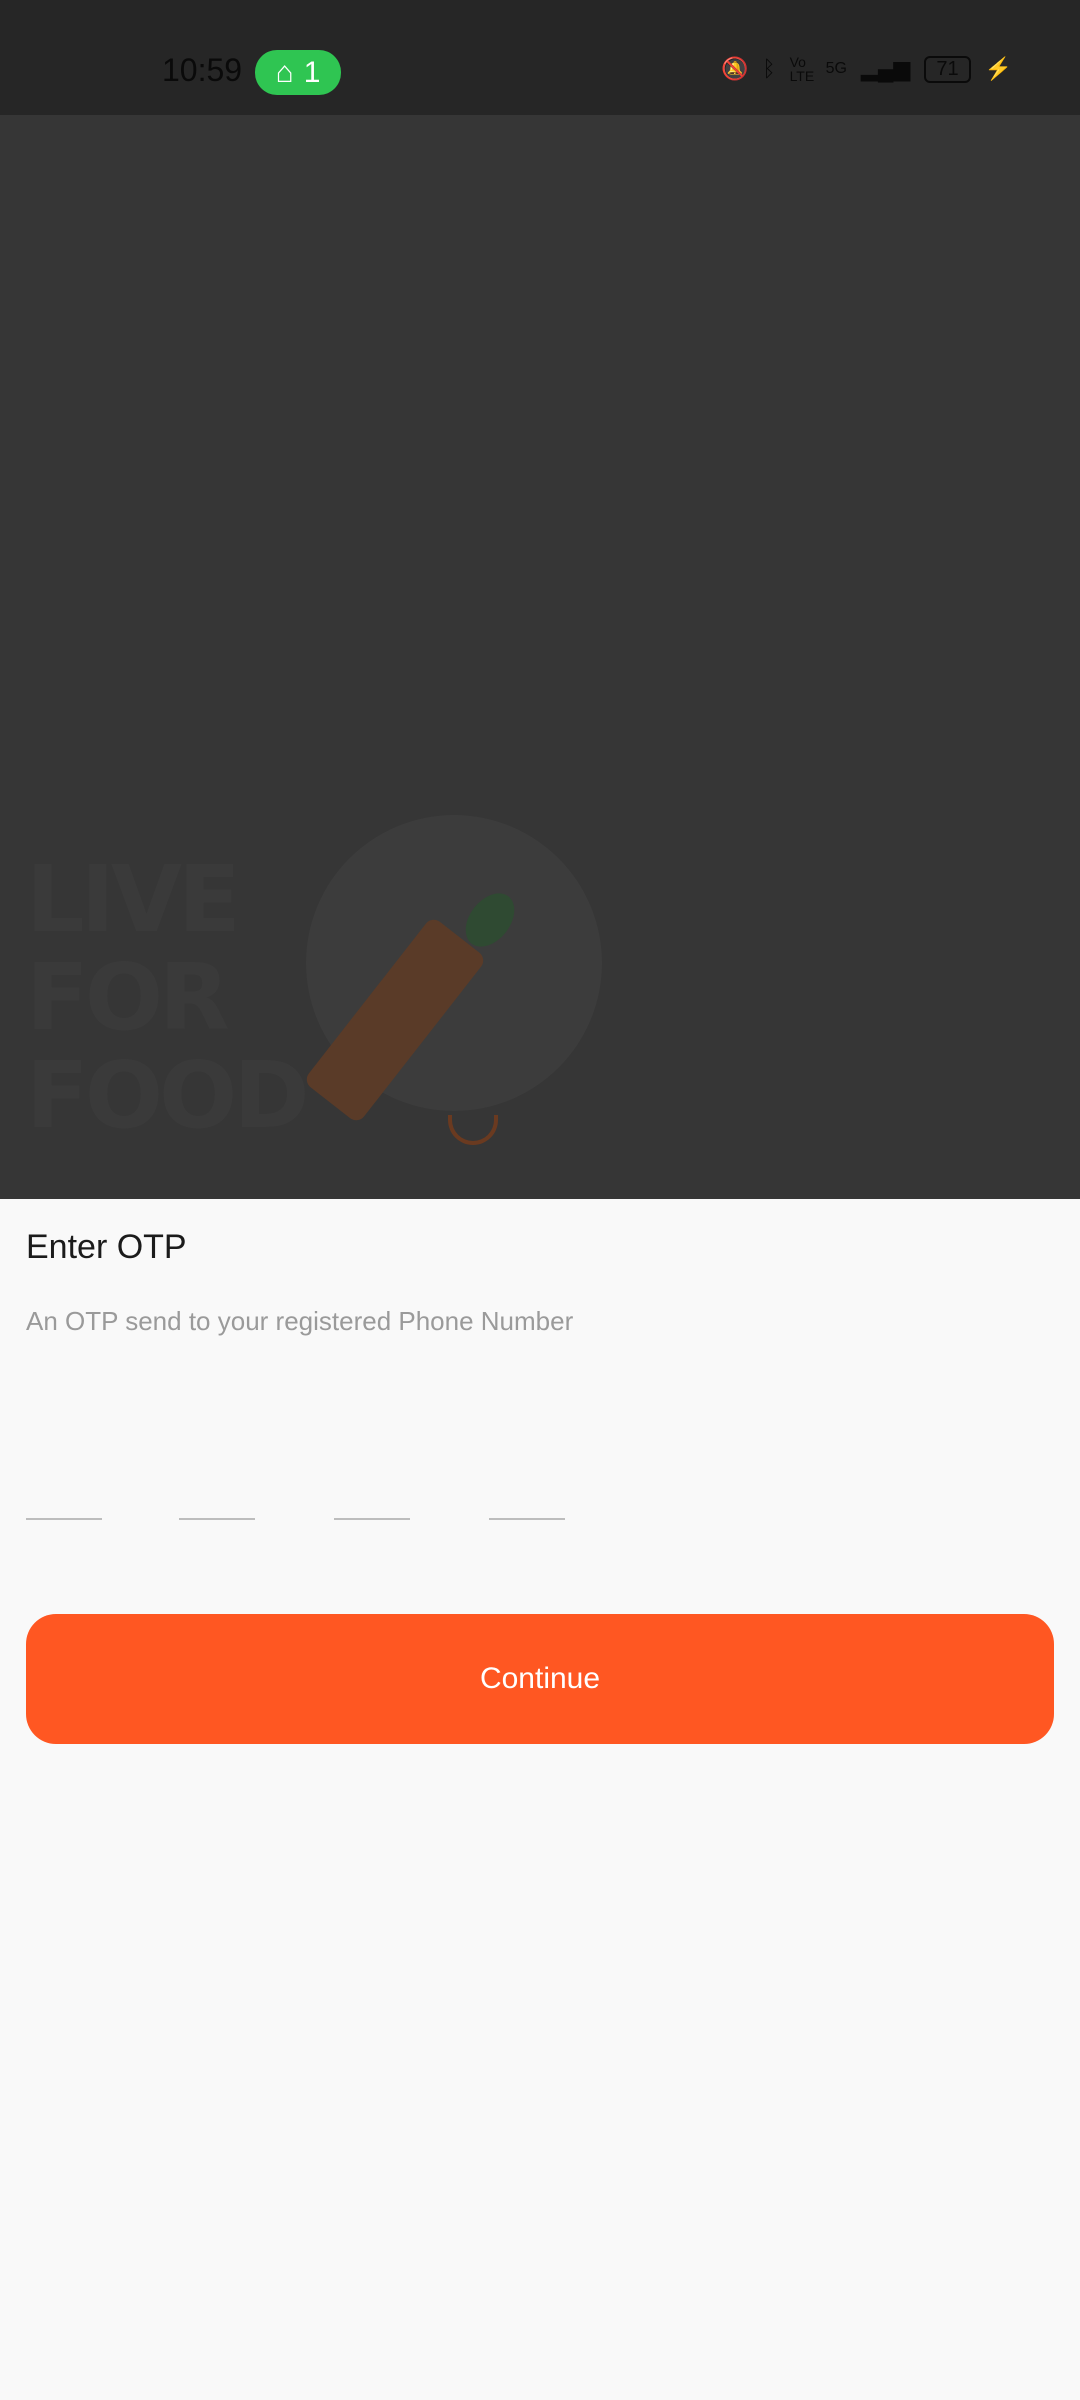 The width and height of the screenshot is (1080, 2400). I want to click on bluetooth-icon: ᛒ, so click(769, 68).